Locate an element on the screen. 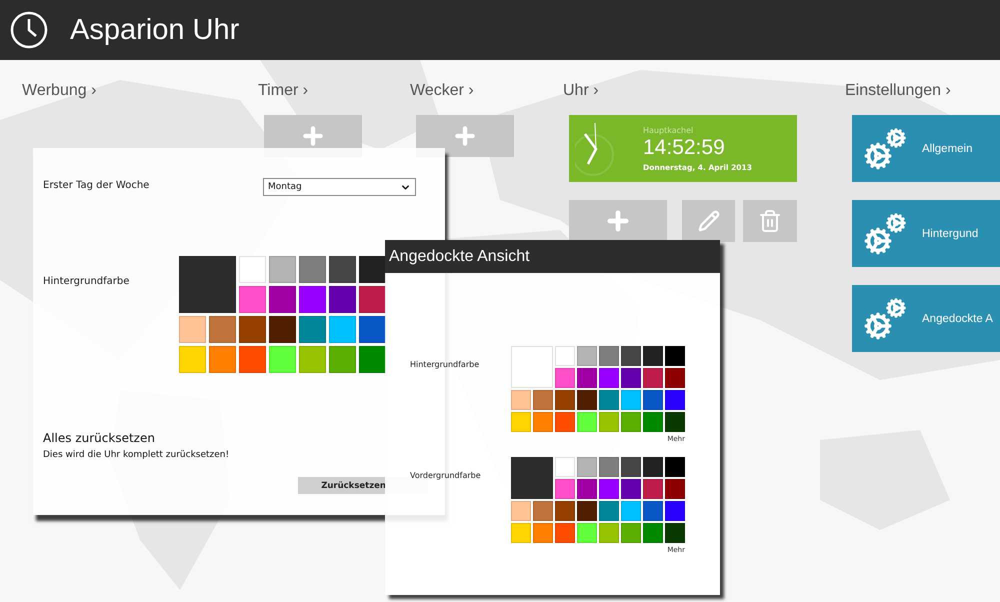 Image resolution: width=1000 pixels, height=602 pixels. field-label: Hintergrundfarbe is located at coordinates (86, 281).